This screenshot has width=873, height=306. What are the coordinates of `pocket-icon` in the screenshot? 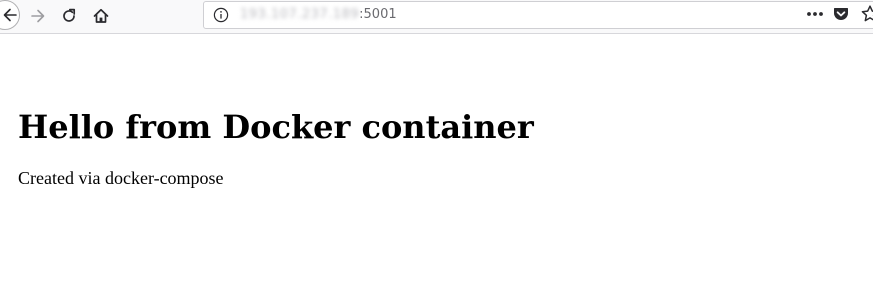 It's located at (841, 14).